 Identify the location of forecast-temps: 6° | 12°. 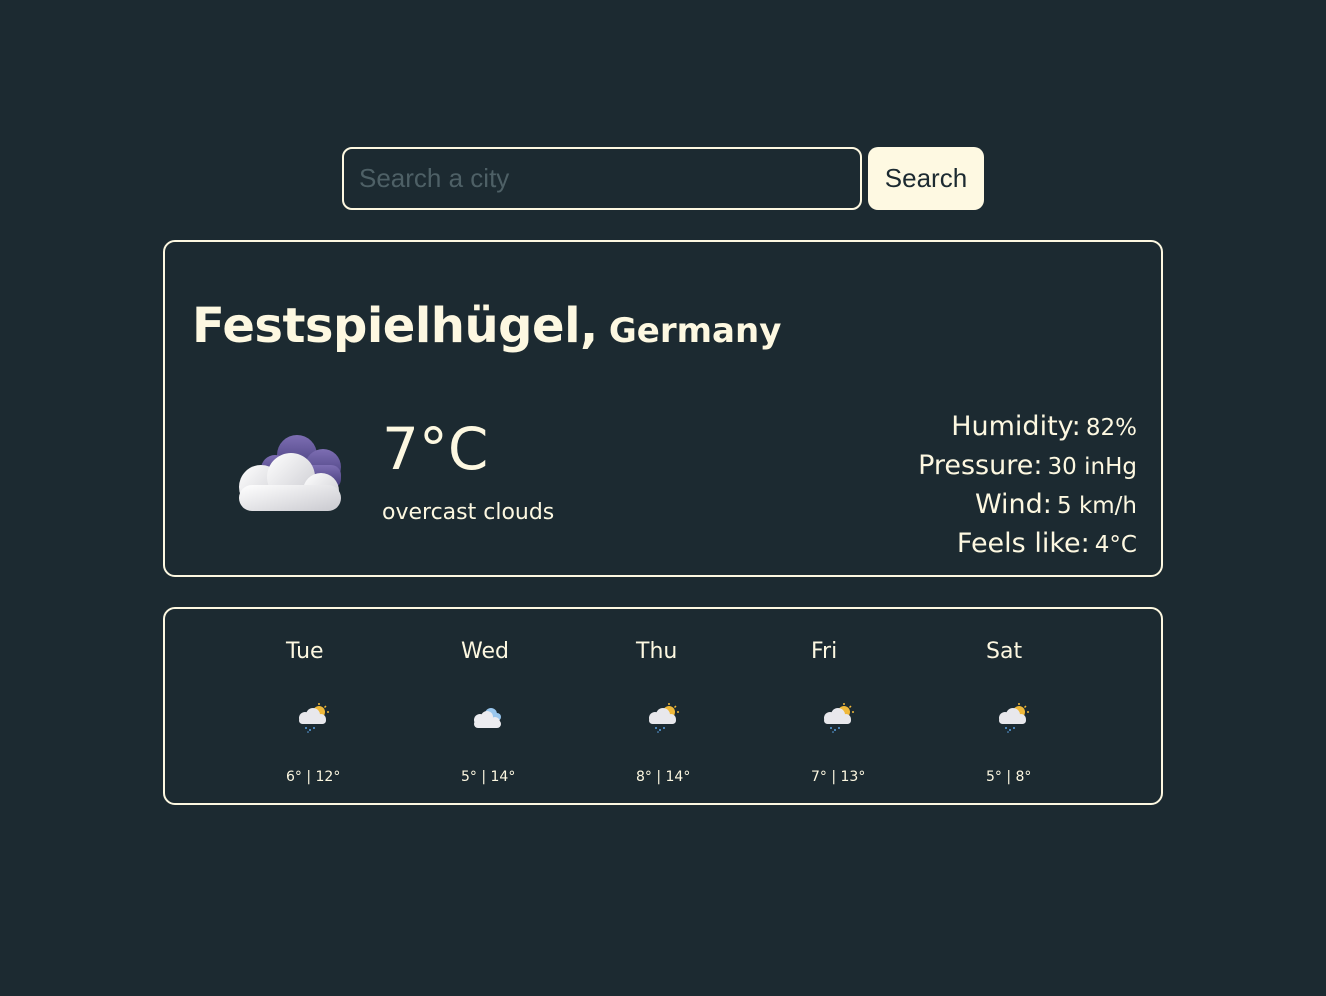
(313, 777).